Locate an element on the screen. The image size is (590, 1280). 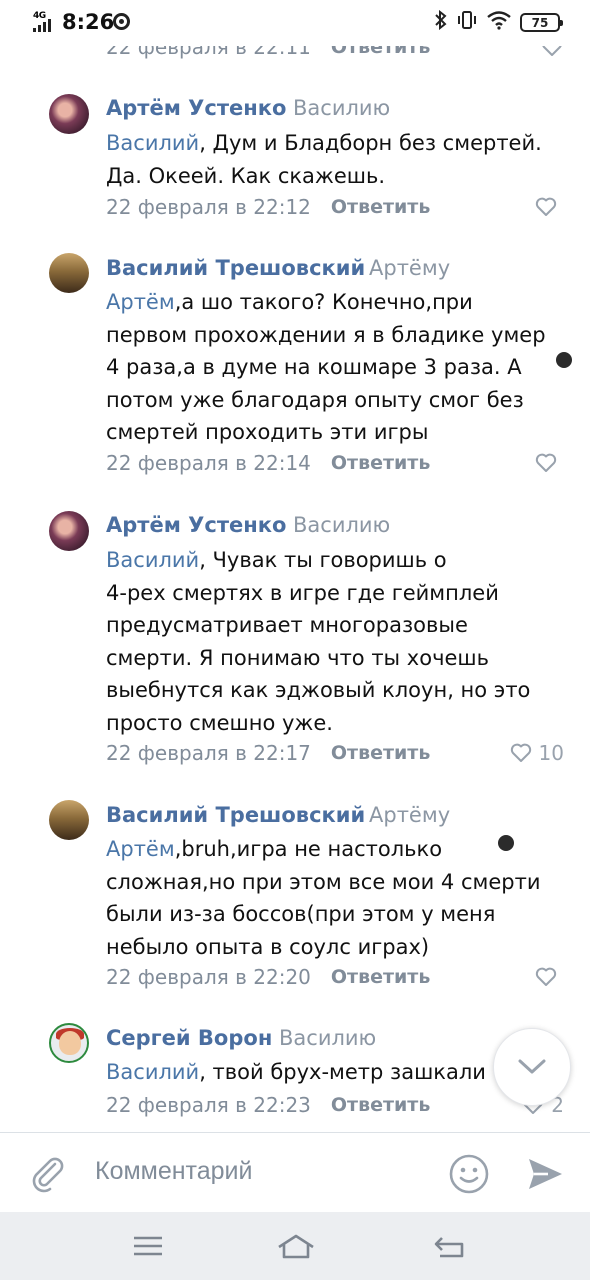
comment-date: 22 февраля в 22:23 is located at coordinates (208, 1105).